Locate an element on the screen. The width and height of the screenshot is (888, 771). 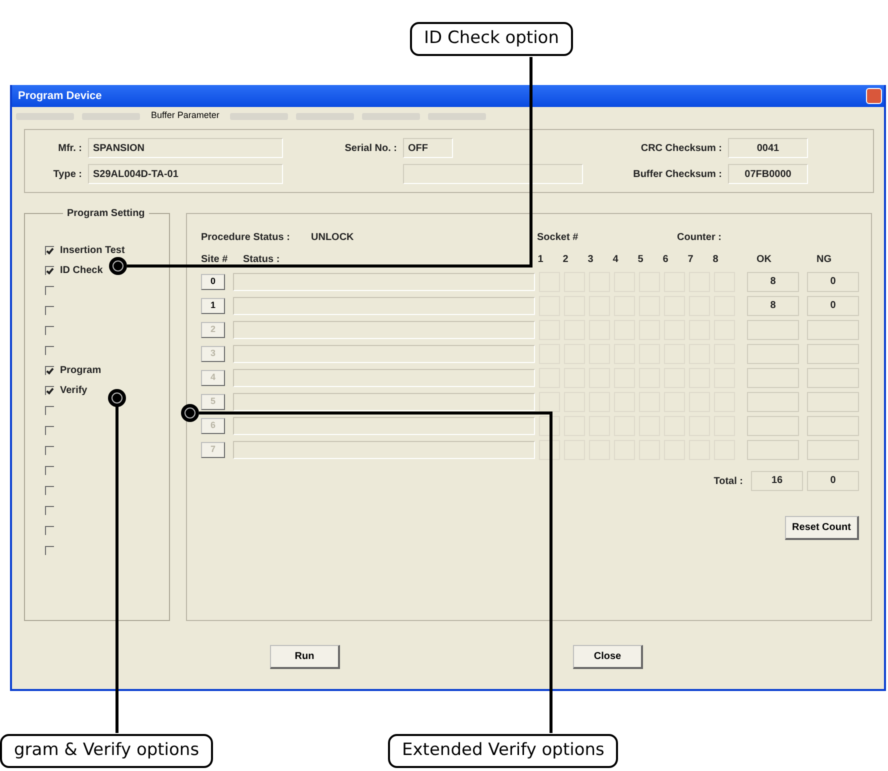
column-header: 8 is located at coordinates (716, 259).